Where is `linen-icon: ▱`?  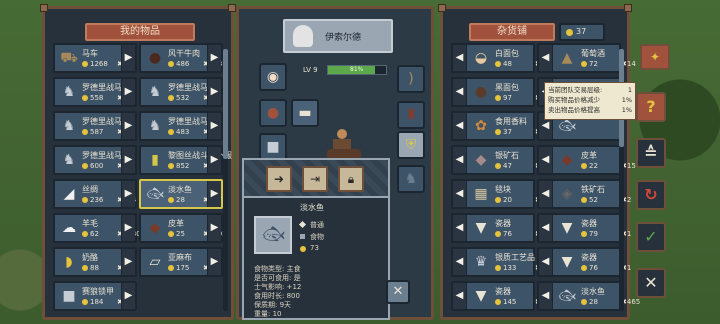
linen-icon: ▱ is located at coordinates (155, 262).